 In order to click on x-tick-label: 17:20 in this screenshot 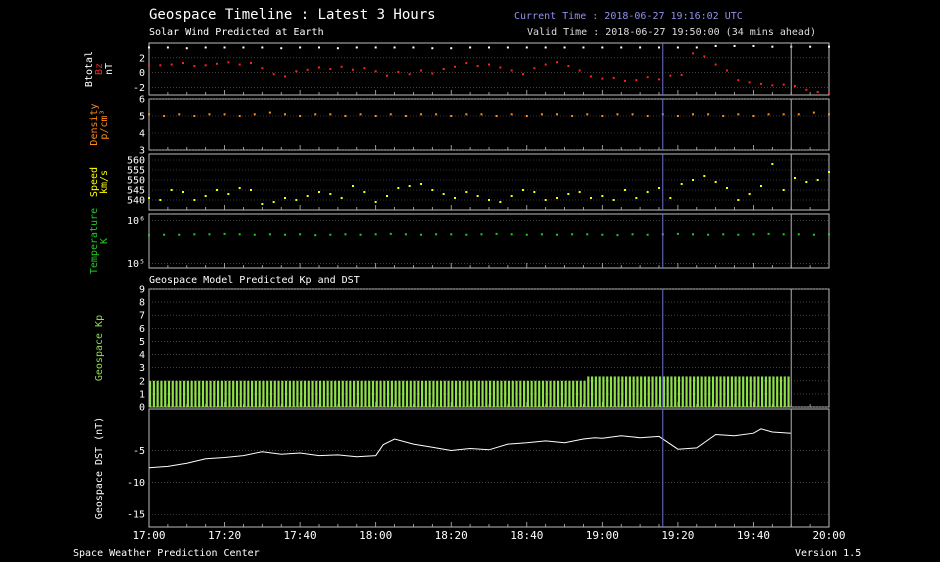, I will do `click(224, 535)`.